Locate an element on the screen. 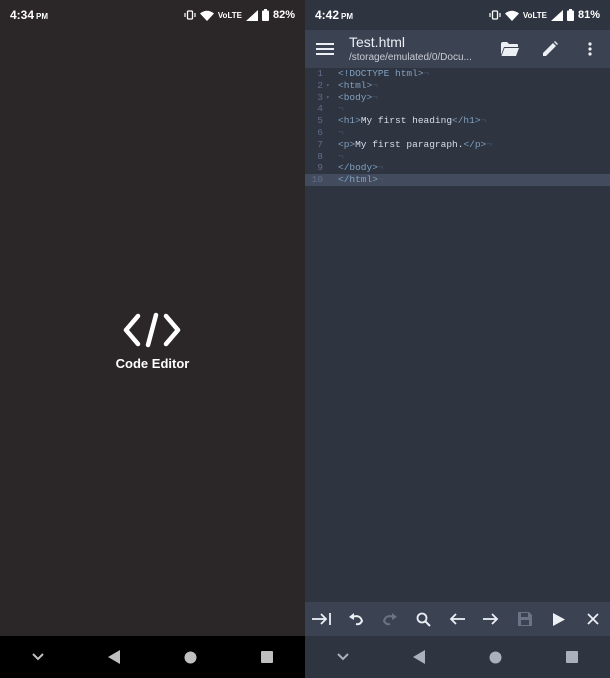 Image resolution: width=610 pixels, height=678 pixels. code-text: </body>¬ is located at coordinates (361, 168).